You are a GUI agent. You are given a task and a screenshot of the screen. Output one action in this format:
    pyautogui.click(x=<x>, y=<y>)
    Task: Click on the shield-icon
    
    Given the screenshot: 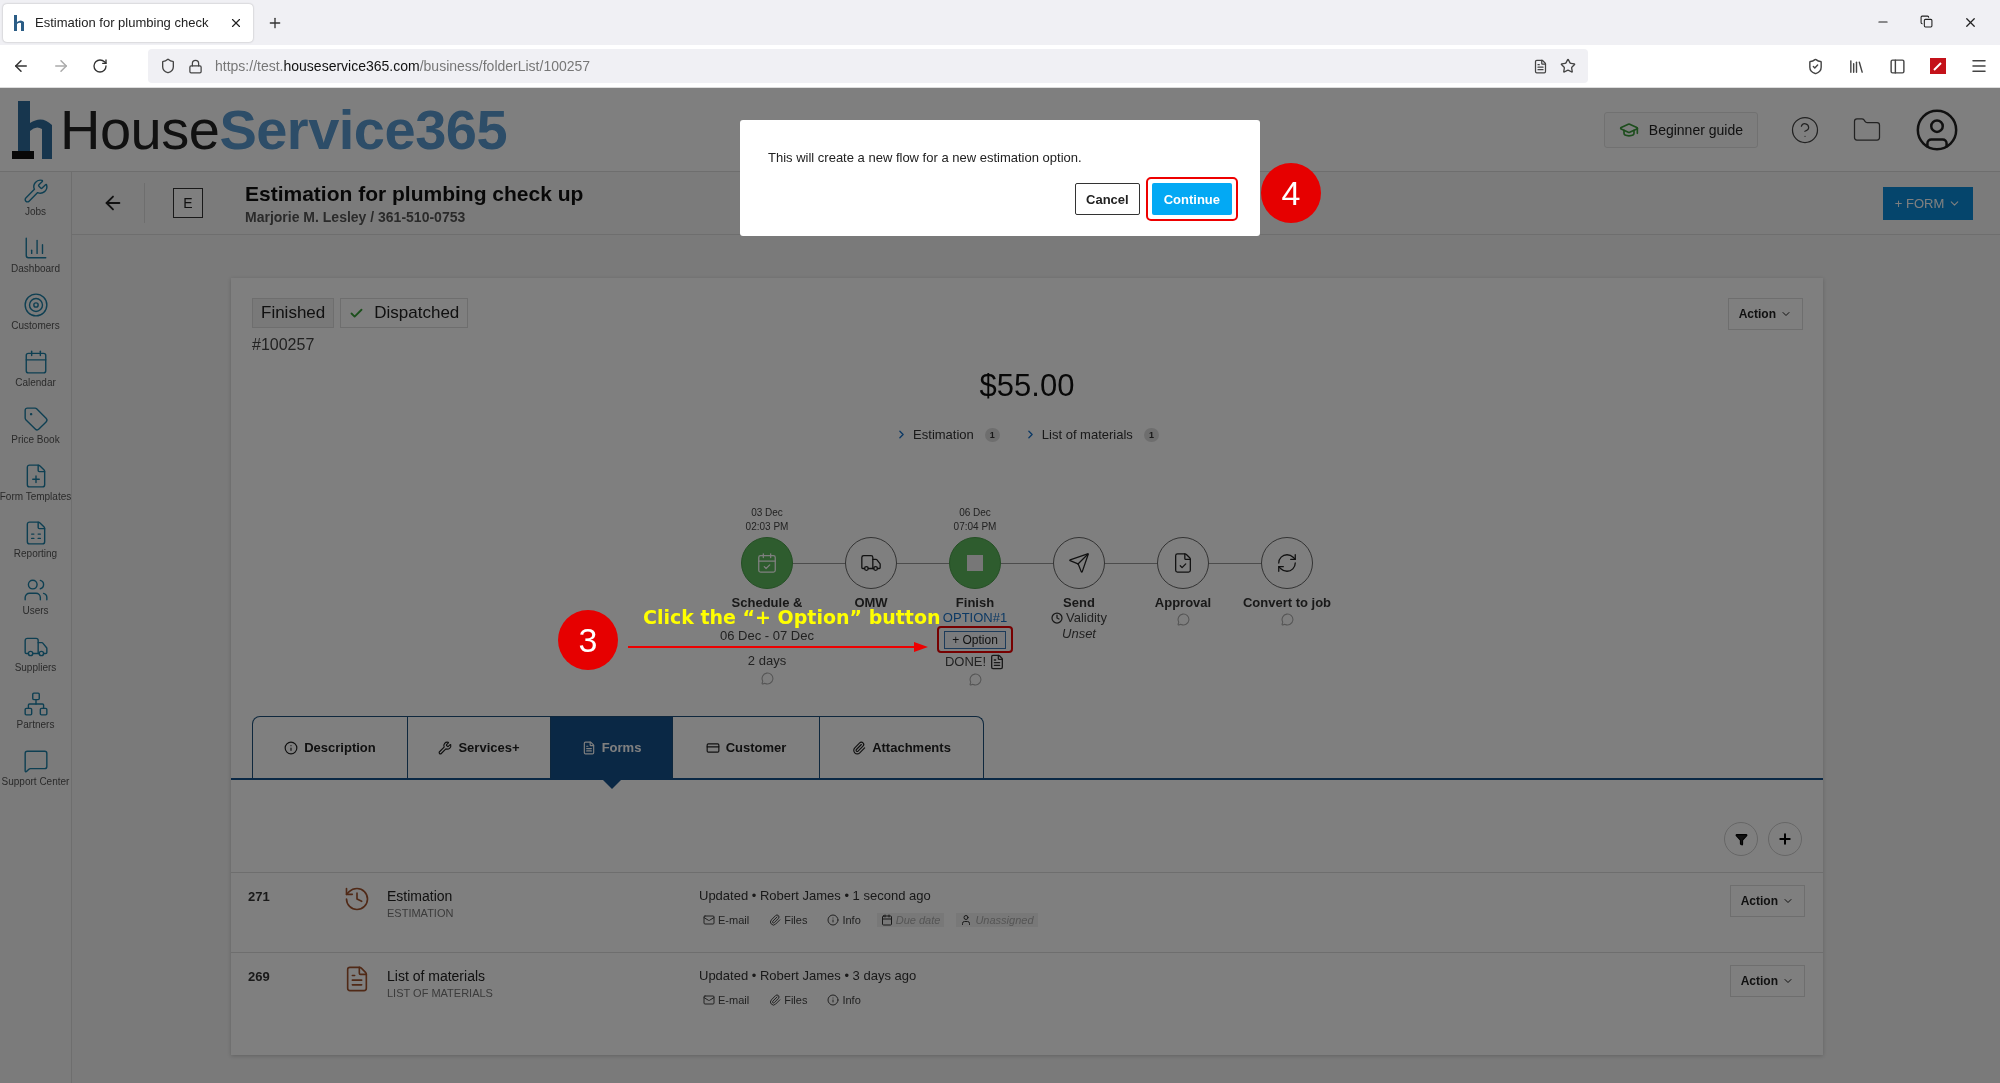 What is the action you would take?
    pyautogui.click(x=168, y=66)
    